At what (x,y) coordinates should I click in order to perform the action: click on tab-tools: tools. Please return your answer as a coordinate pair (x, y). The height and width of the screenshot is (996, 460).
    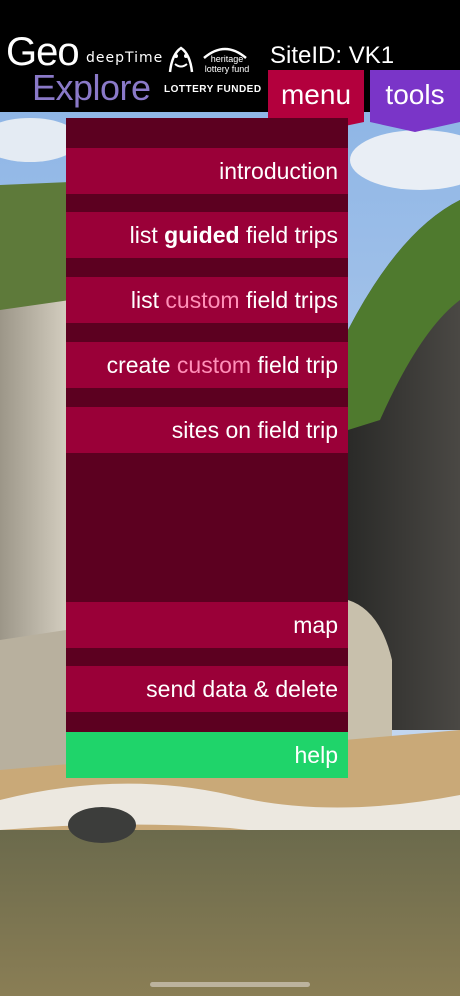
    Looking at the image, I should click on (415, 101).